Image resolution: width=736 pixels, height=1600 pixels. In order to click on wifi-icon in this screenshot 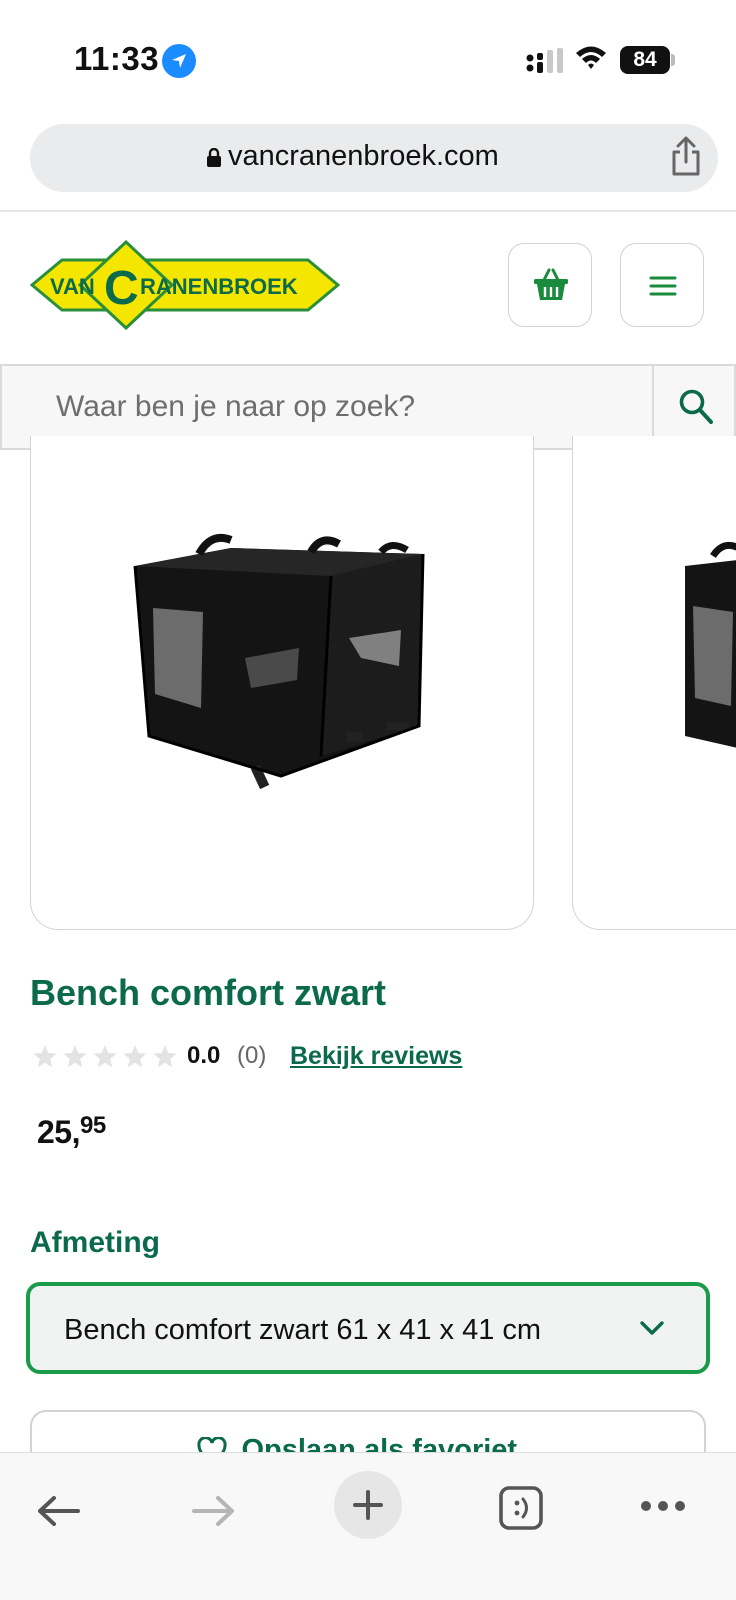, I will do `click(591, 57)`.